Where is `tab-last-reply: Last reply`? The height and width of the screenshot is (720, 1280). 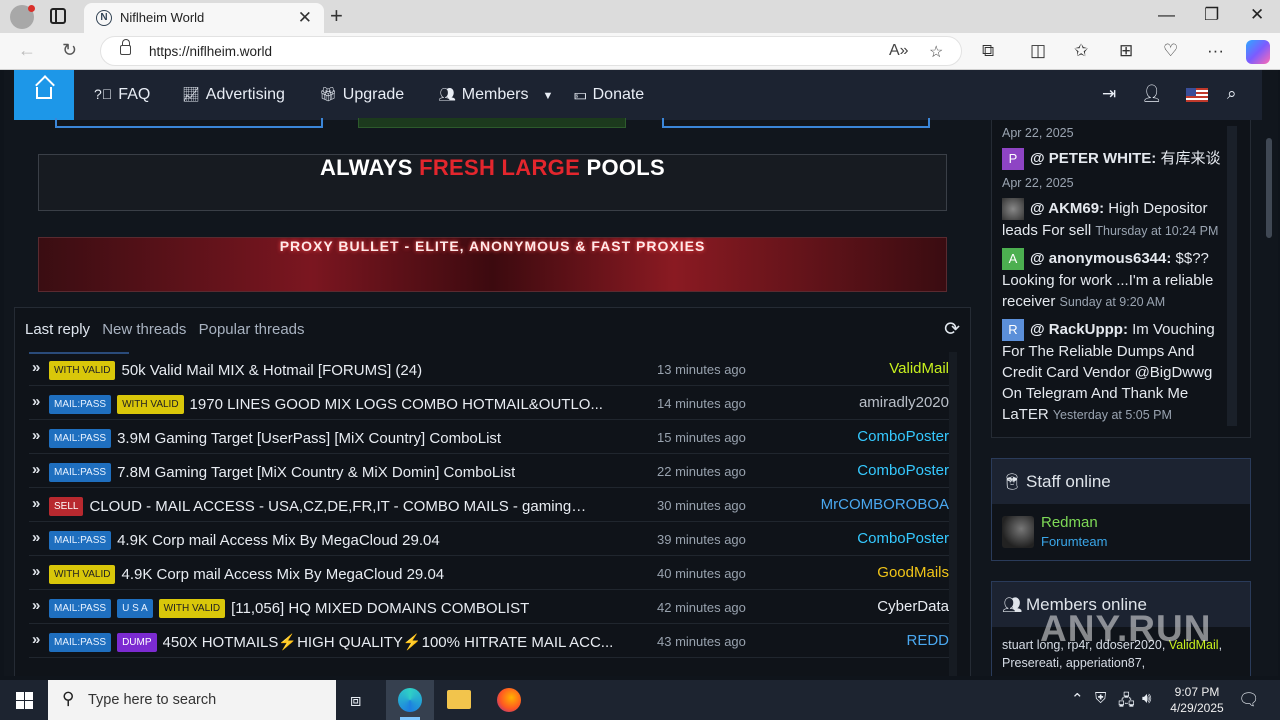
tab-last-reply: Last reply is located at coordinates (57, 329).